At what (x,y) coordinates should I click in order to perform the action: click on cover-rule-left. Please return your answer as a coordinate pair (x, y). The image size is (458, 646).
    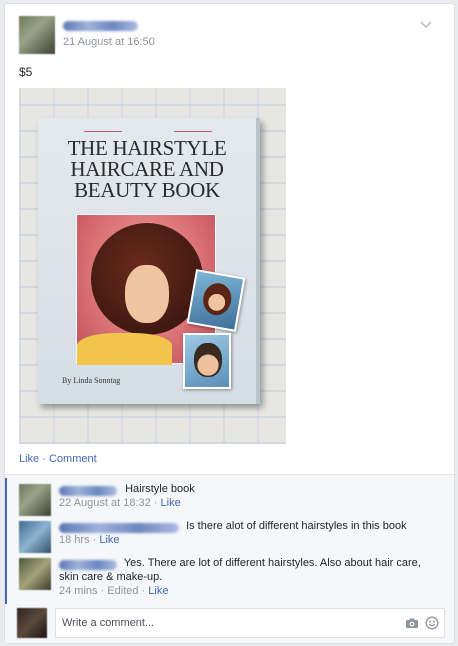
    Looking at the image, I should click on (103, 131).